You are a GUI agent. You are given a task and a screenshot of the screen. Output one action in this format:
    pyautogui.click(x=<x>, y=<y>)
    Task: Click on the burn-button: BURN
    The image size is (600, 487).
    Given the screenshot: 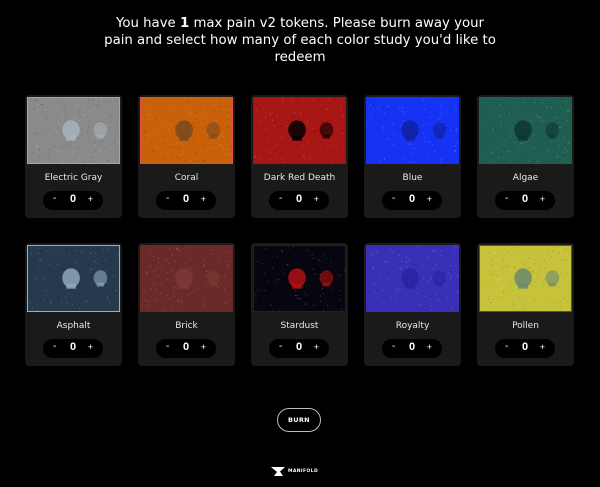 What is the action you would take?
    pyautogui.click(x=299, y=420)
    